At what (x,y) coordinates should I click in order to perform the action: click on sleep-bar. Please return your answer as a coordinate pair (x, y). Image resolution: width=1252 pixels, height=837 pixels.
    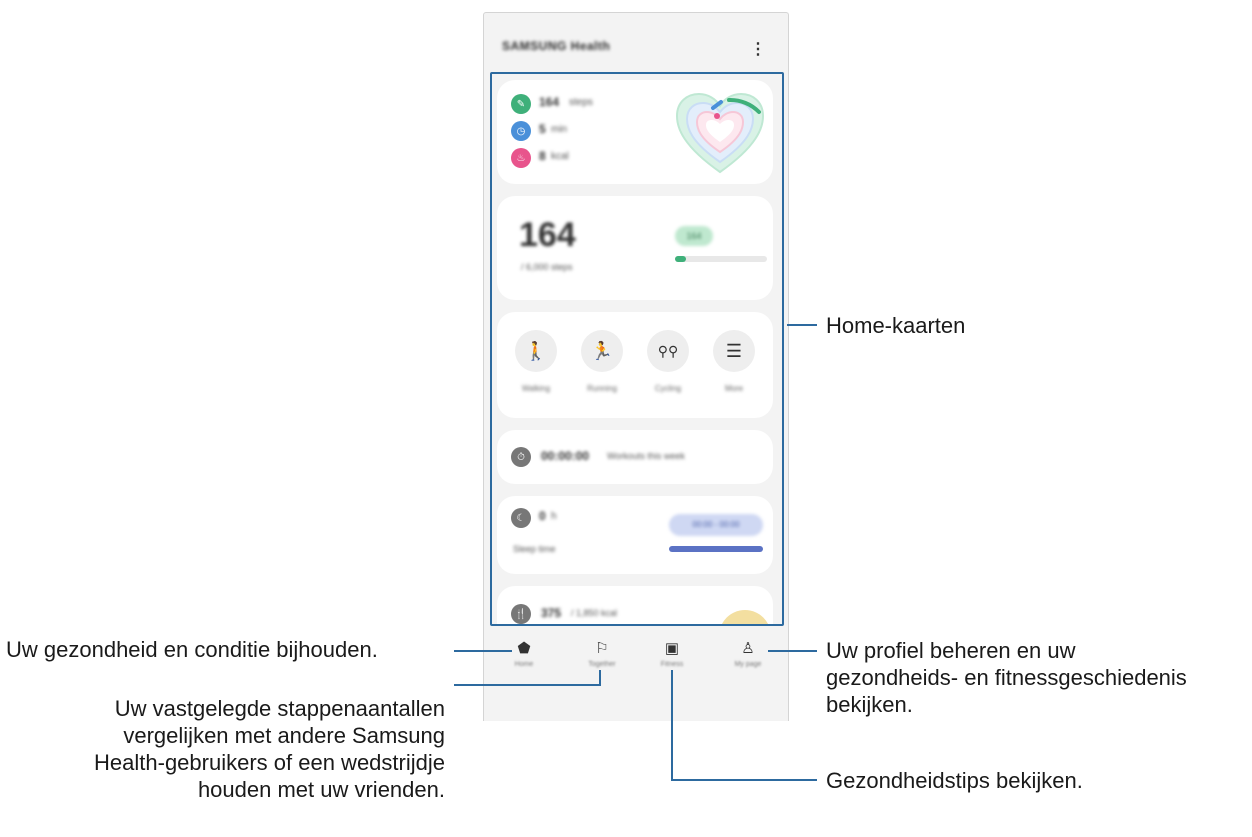
    Looking at the image, I should click on (716, 549).